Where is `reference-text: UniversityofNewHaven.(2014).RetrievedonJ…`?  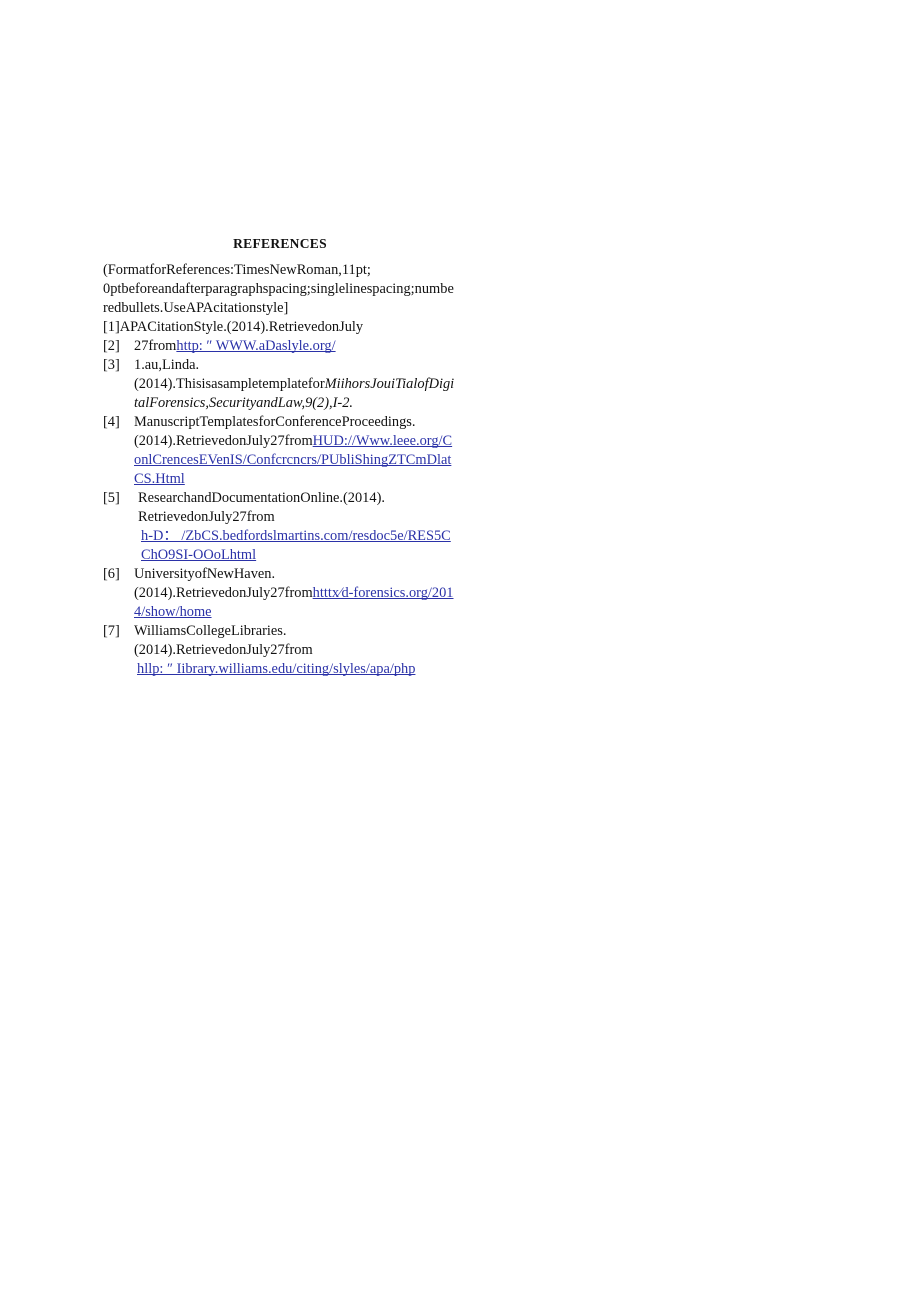 reference-text: UniversityofNewHaven.(2014).RetrievedonJ… is located at coordinates (223, 584).